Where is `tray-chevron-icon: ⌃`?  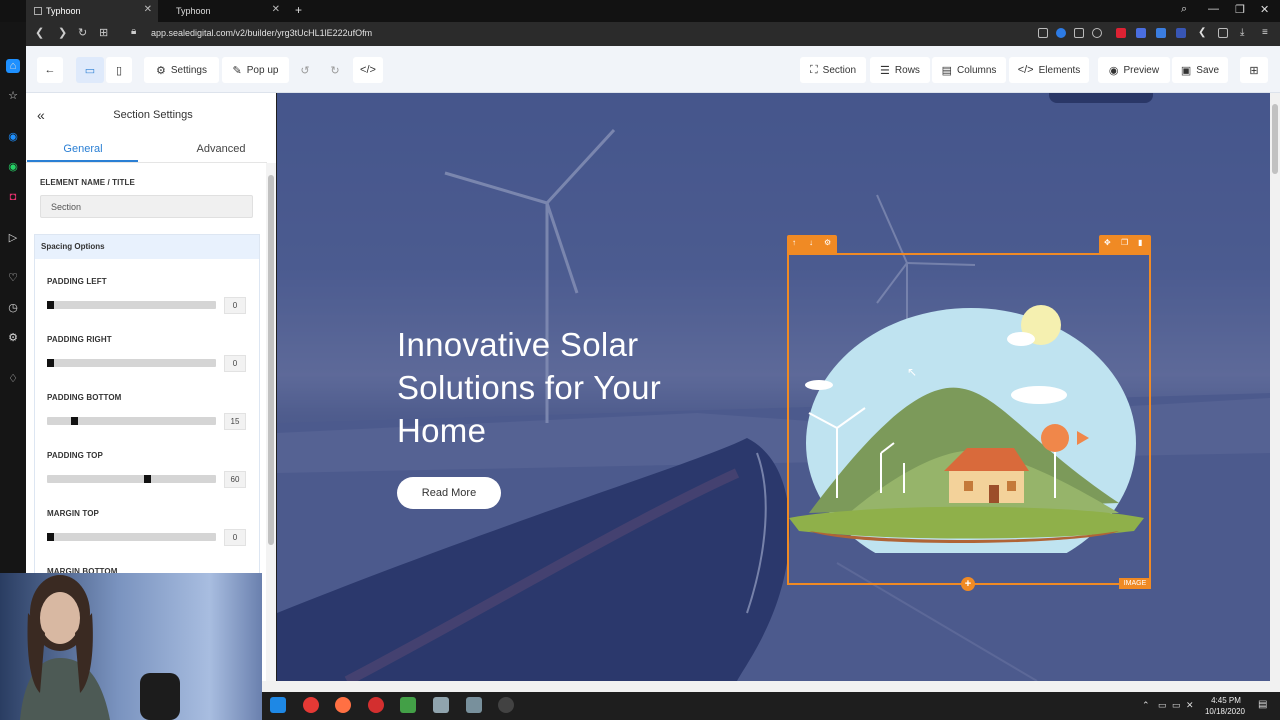
tray-chevron-icon: ⌃ is located at coordinates (1146, 705).